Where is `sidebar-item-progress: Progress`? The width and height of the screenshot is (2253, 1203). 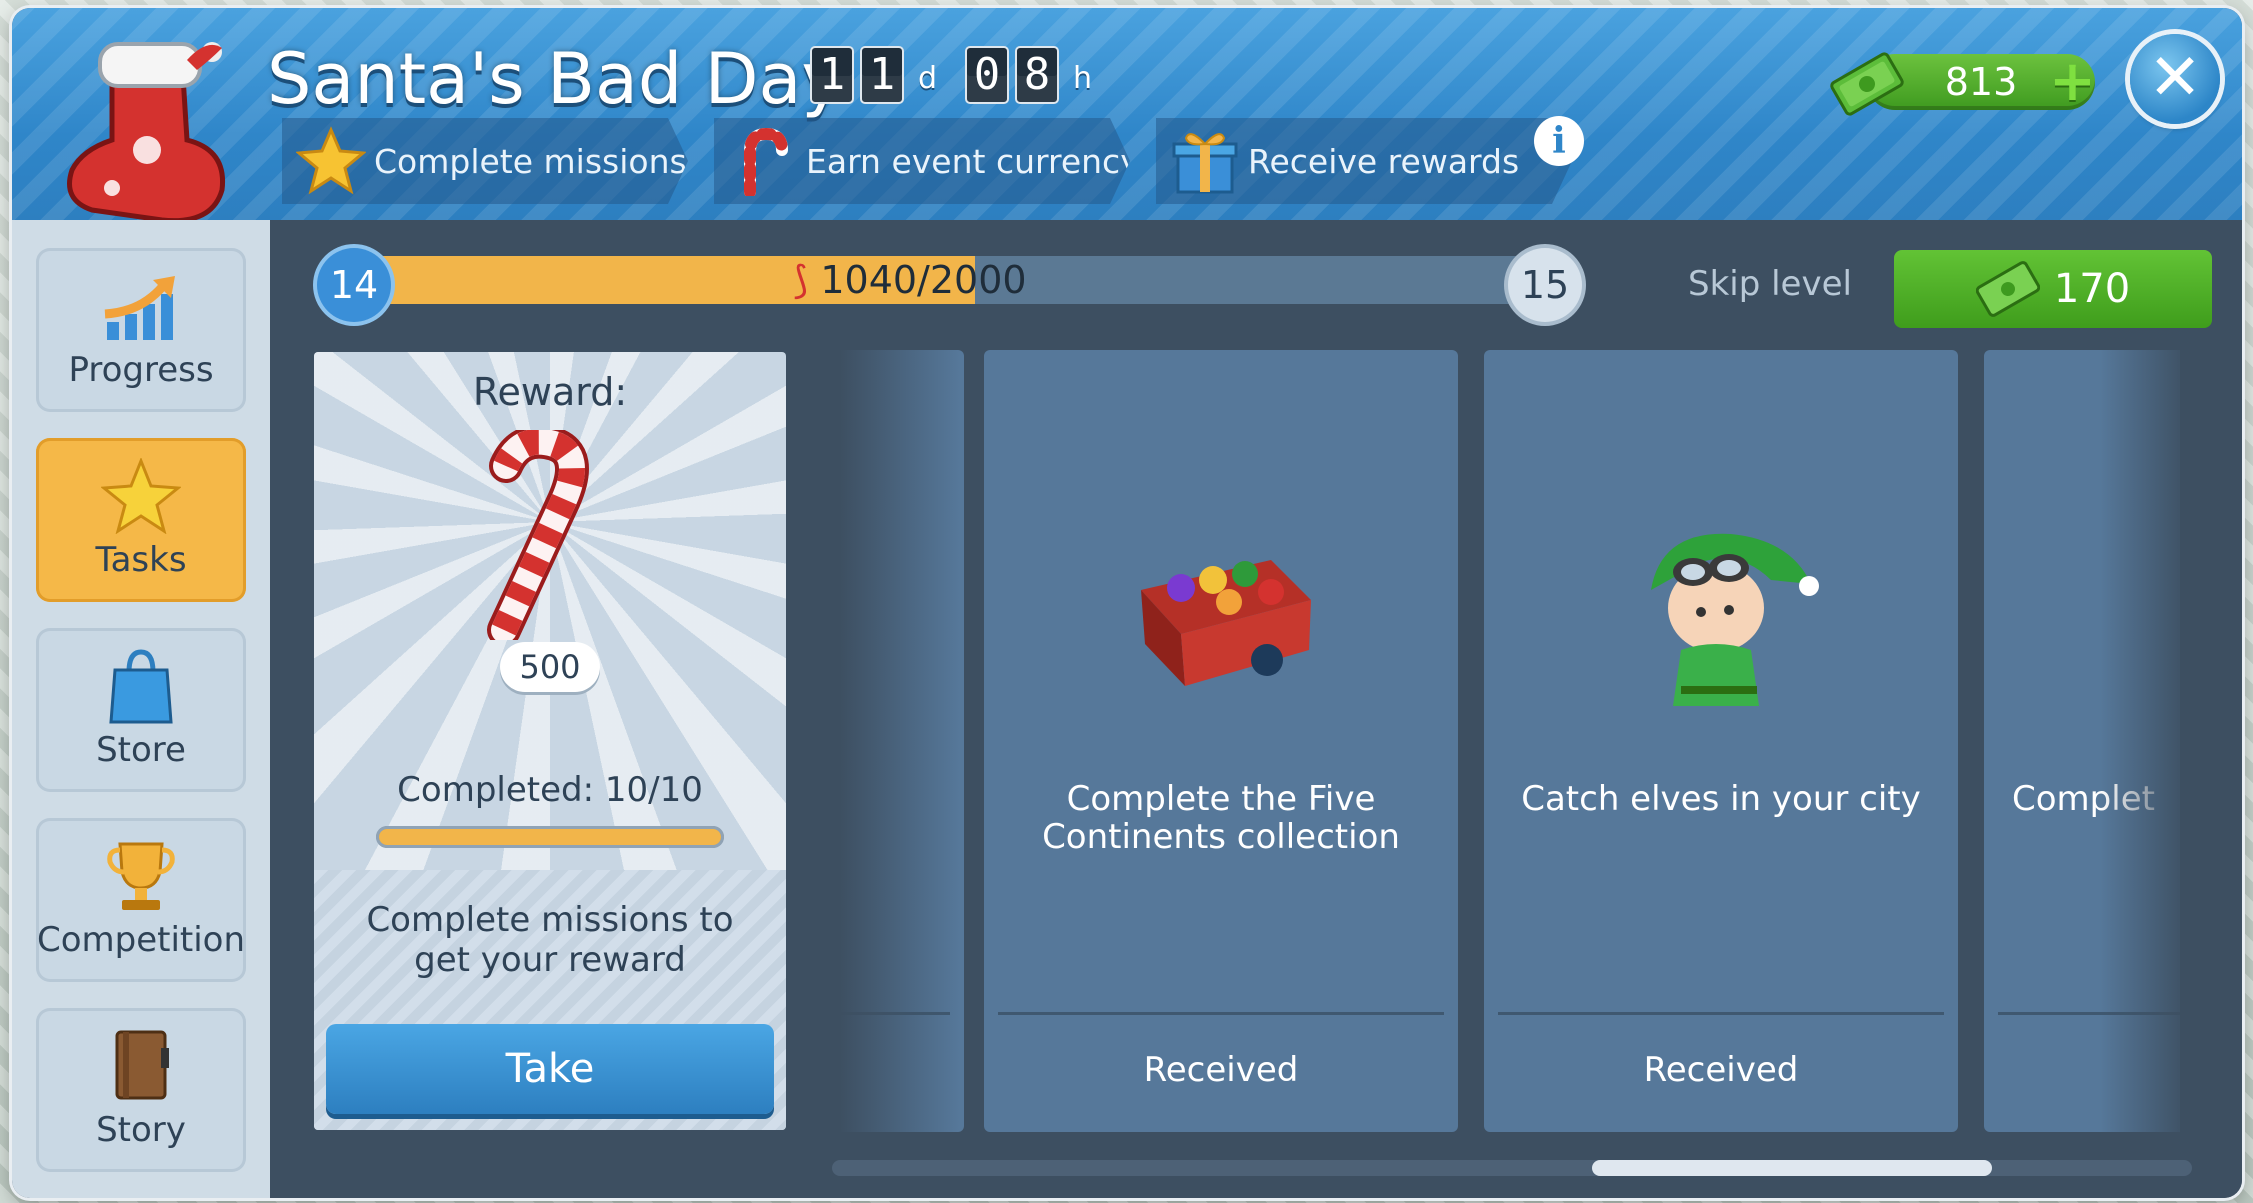 sidebar-item-progress: Progress is located at coordinates (141, 330).